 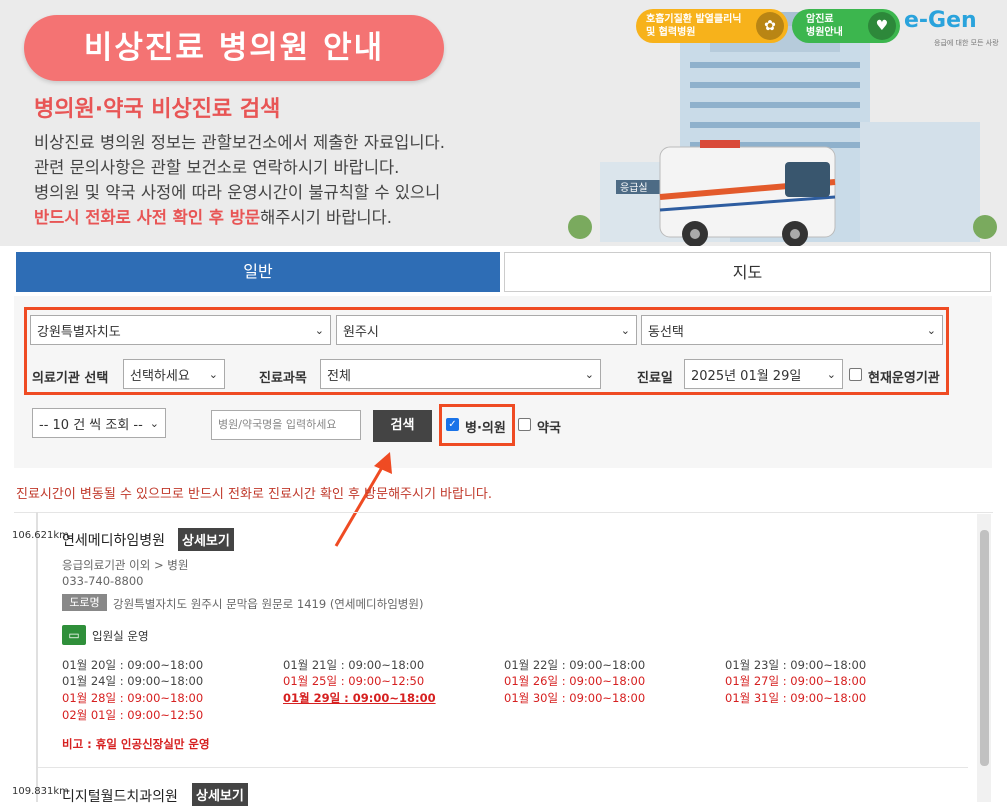 What do you see at coordinates (746, 376) in the screenshot?
I see `date-value: 2025년 01월 29일` at bounding box center [746, 376].